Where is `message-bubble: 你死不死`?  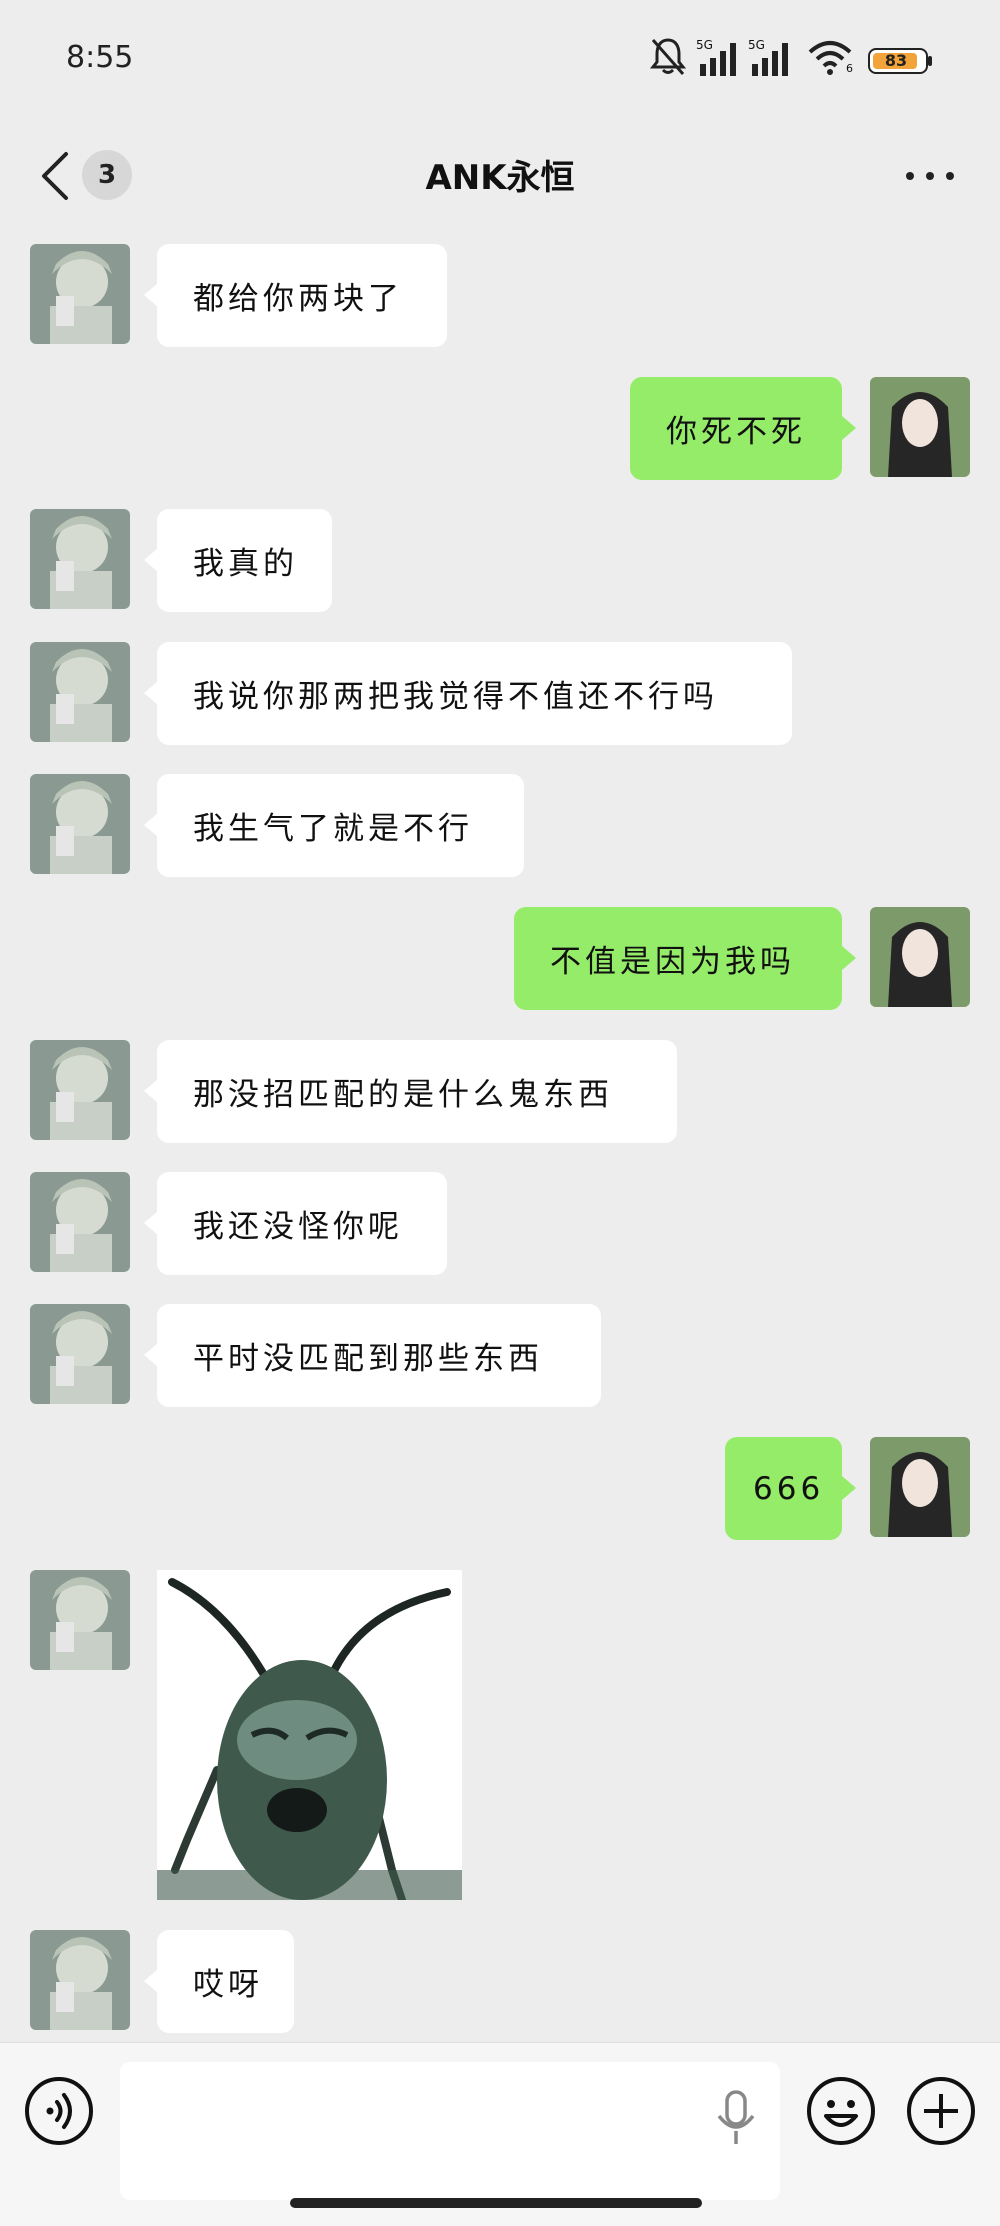
message-bubble: 你死不死 is located at coordinates (736, 428).